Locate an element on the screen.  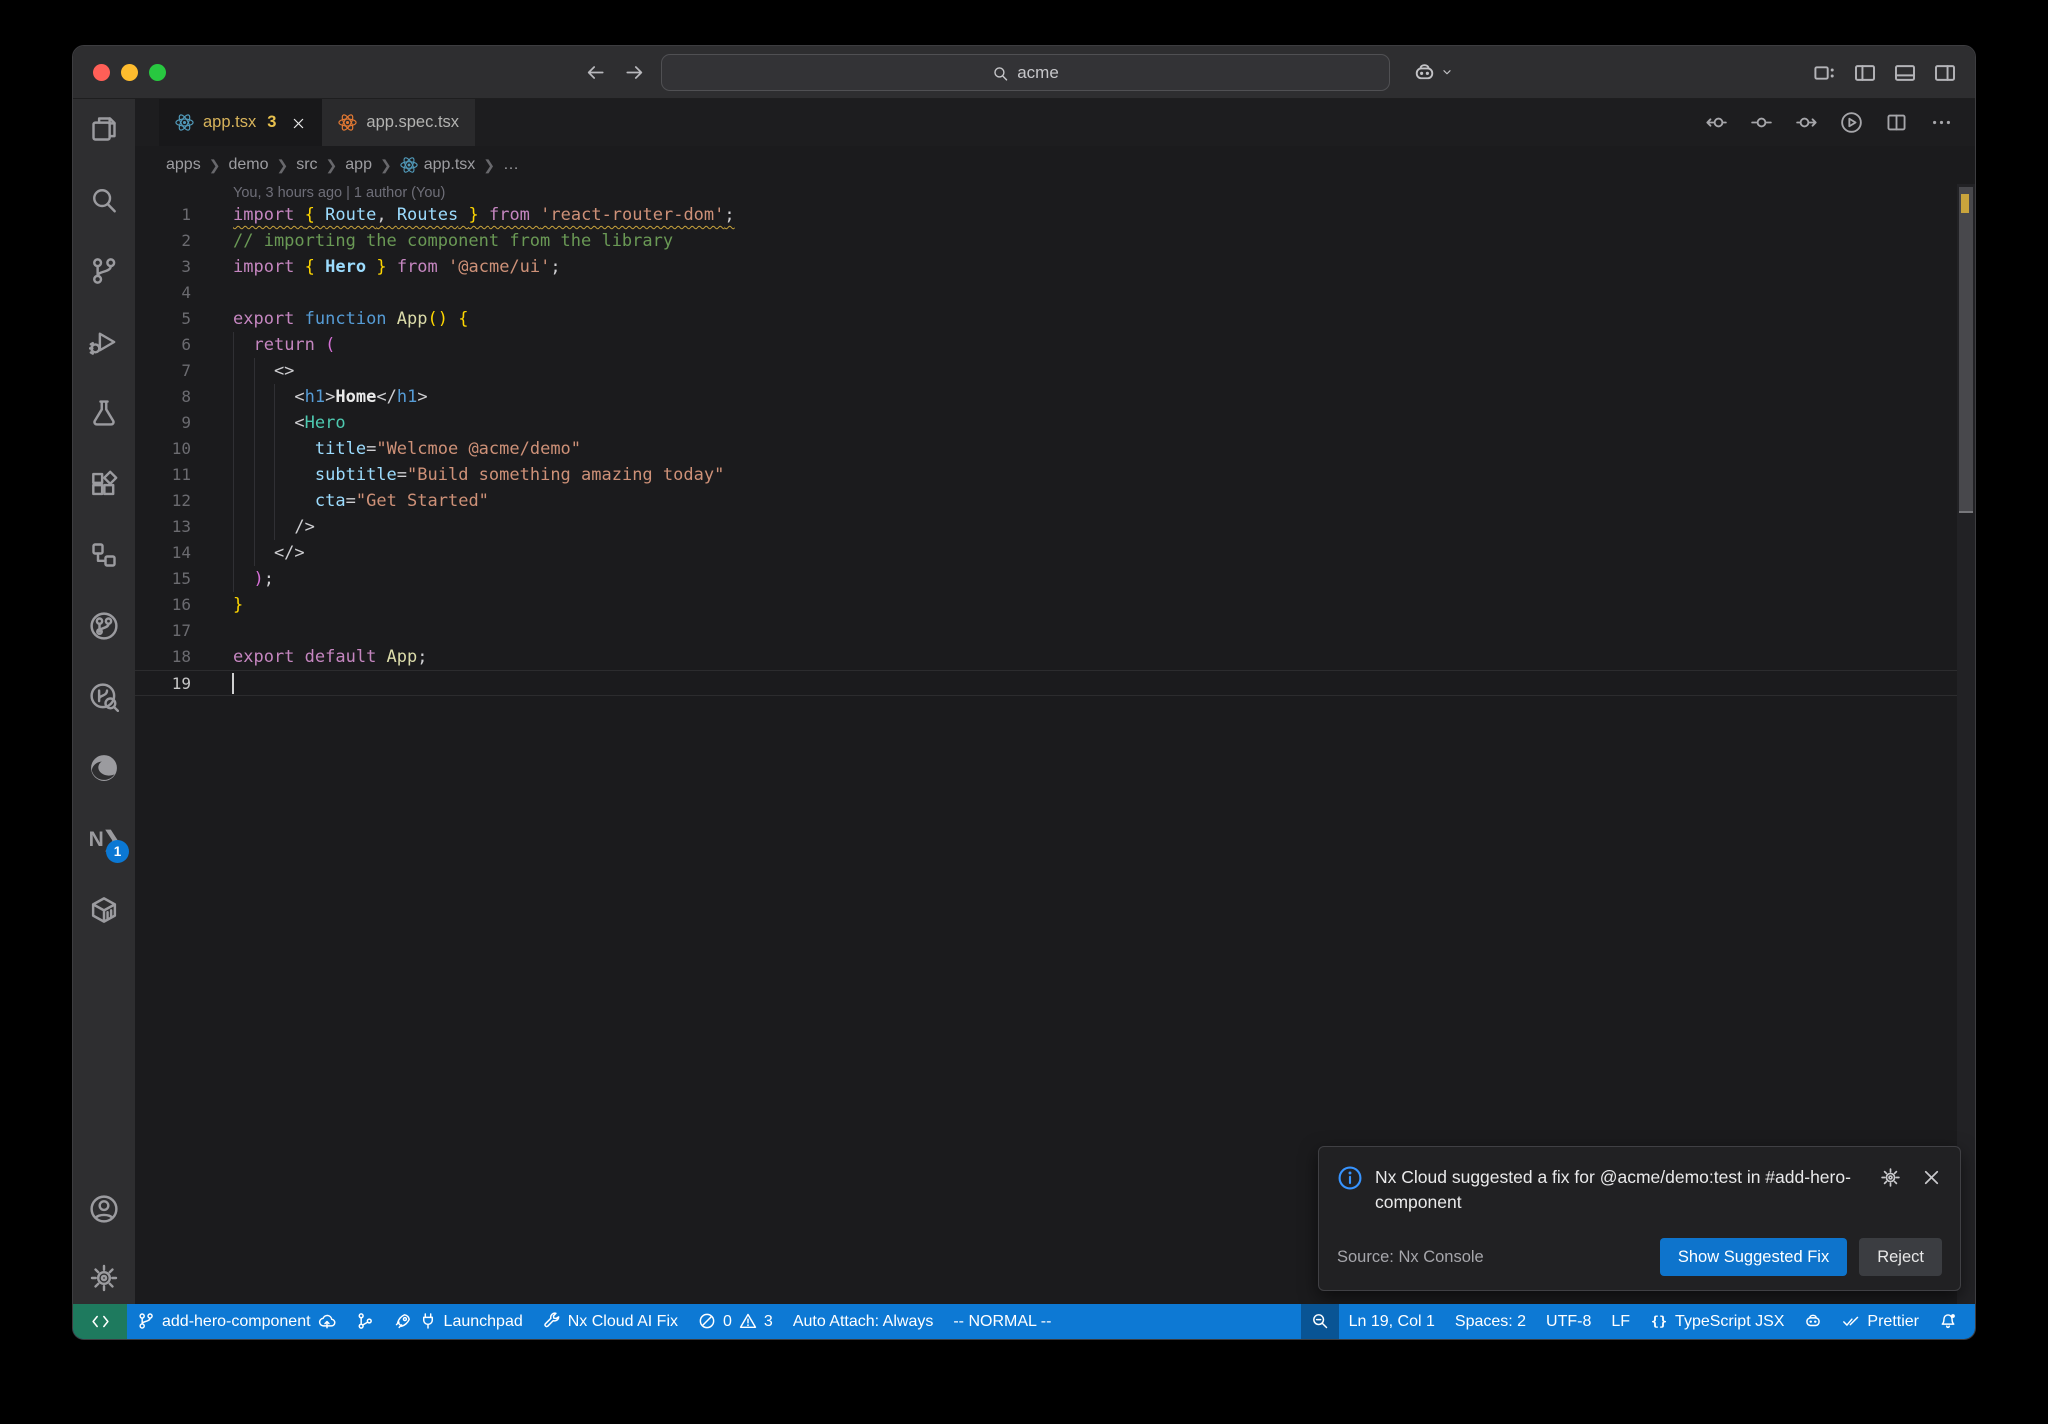
status-branch: add-hero-component is located at coordinates (236, 1321).